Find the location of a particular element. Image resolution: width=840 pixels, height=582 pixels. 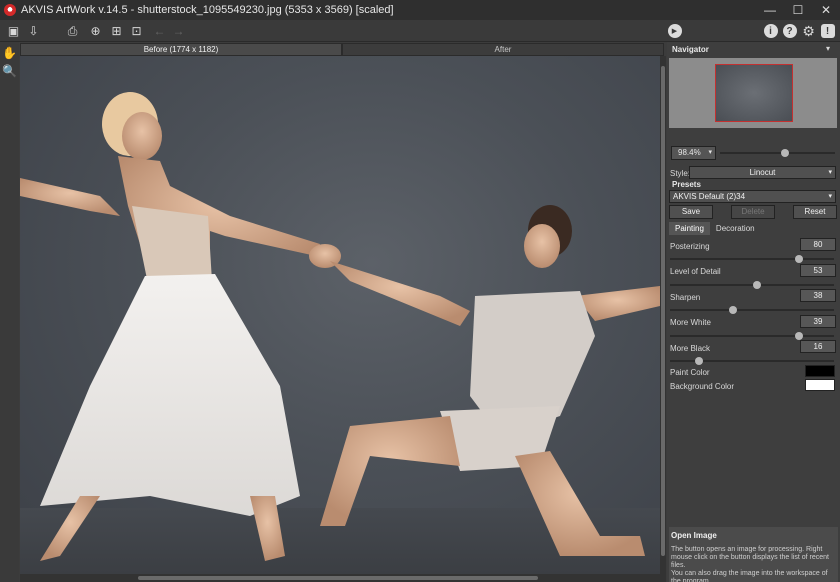

horizontal-scrollbar is located at coordinates (343, 578).